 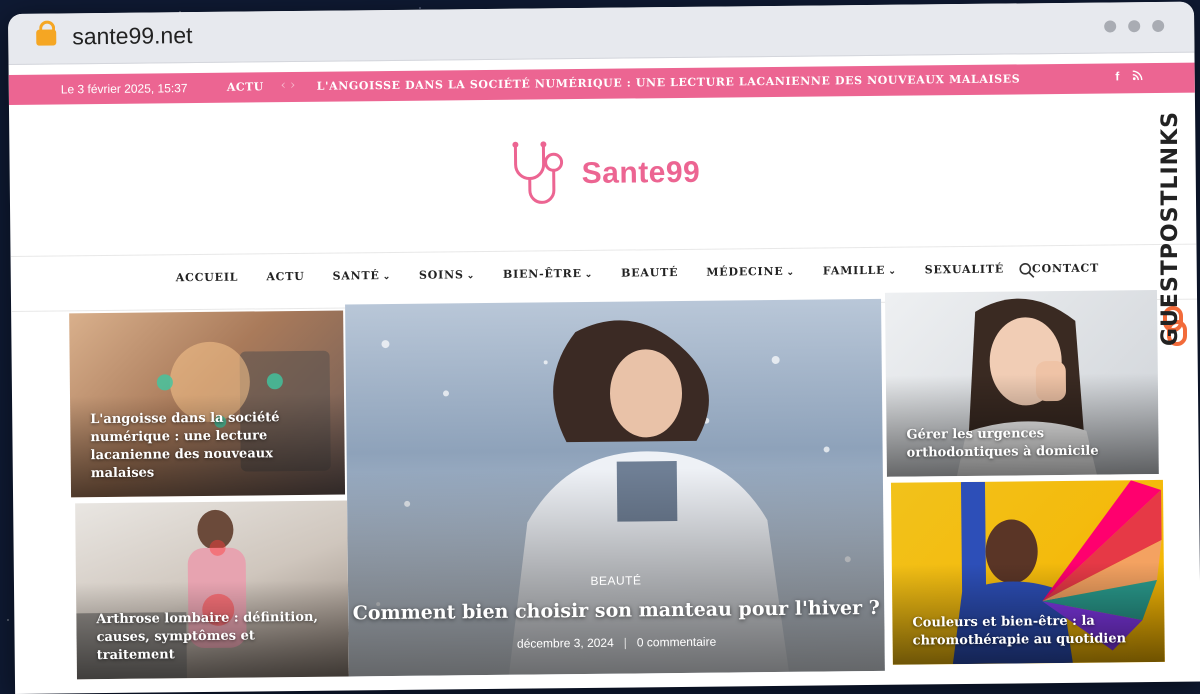 What do you see at coordinates (1170, 228) in the screenshot?
I see `watermark-text: GUESTPOSTLINKS` at bounding box center [1170, 228].